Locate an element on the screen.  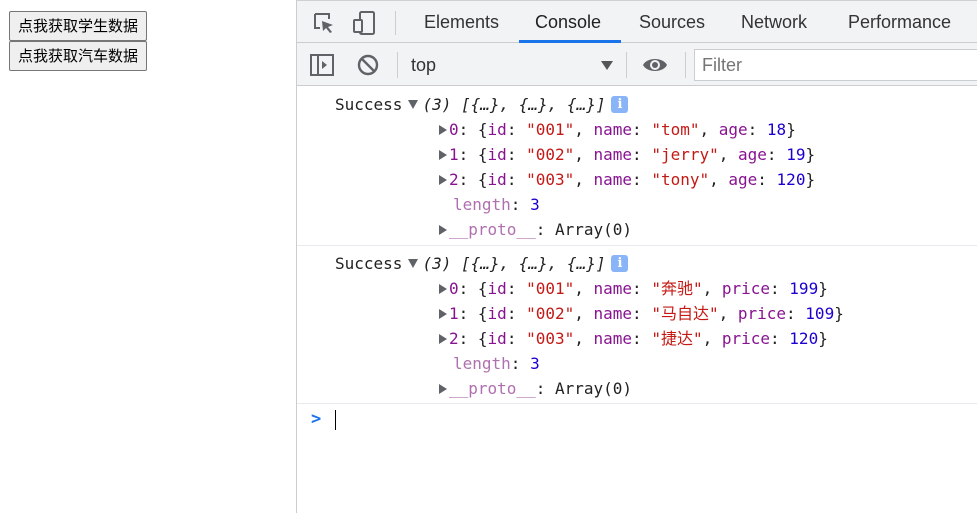
item-name: "jerry" is located at coordinates (685, 154).